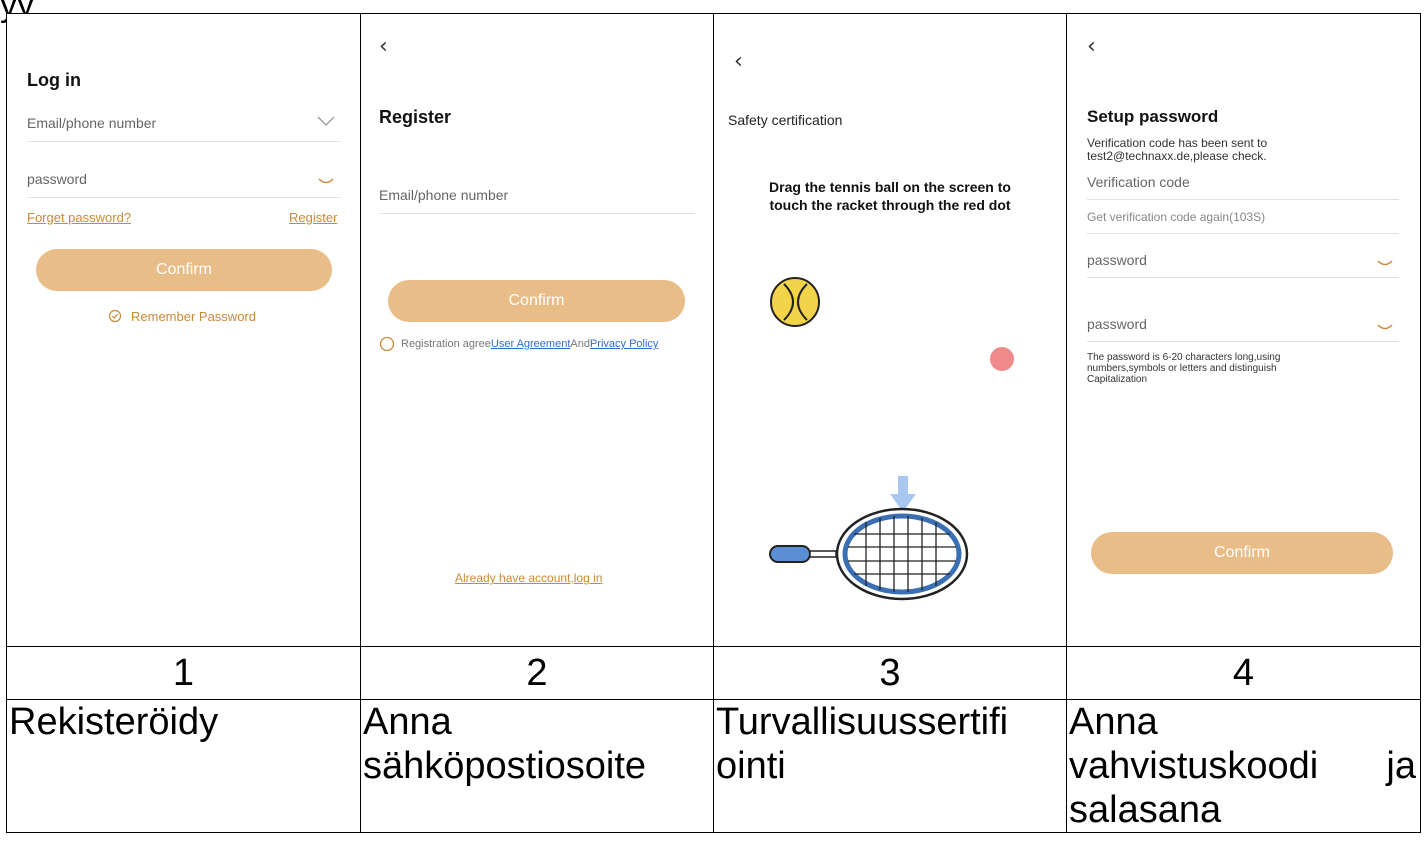 The image size is (1424, 846). I want to click on number-row: 1 2 3 4, so click(713, 673).